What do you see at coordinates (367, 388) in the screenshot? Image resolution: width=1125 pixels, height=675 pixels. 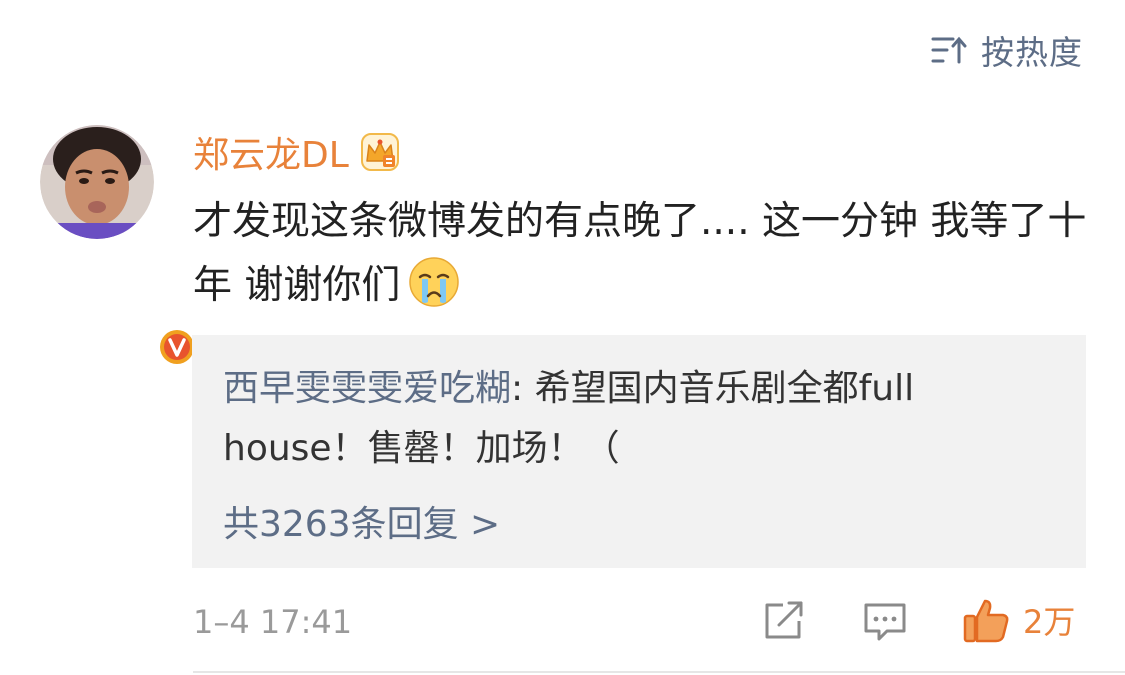 I see `reply-username: 西早雯雯雯爱吃糊` at bounding box center [367, 388].